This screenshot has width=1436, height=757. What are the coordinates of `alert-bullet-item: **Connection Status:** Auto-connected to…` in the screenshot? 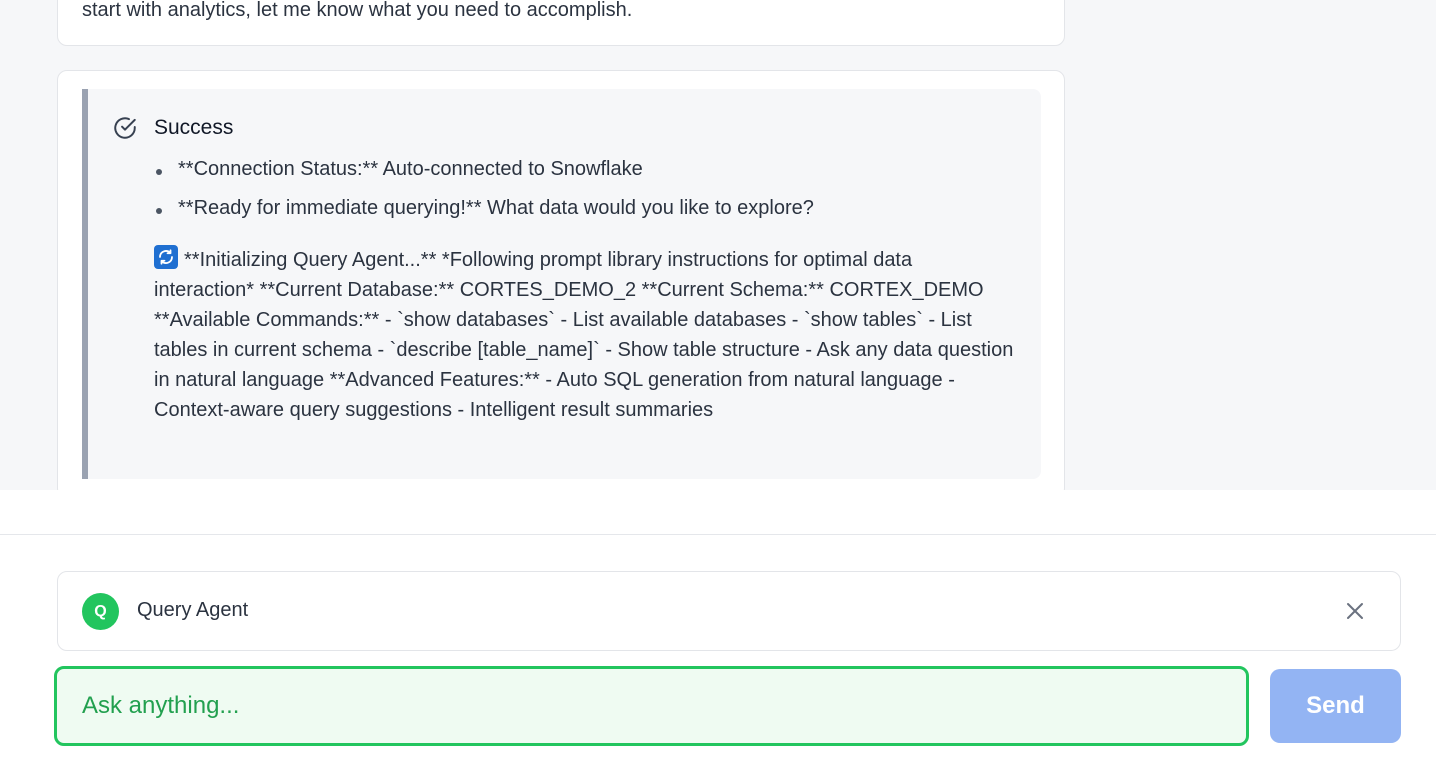 It's located at (484, 174).